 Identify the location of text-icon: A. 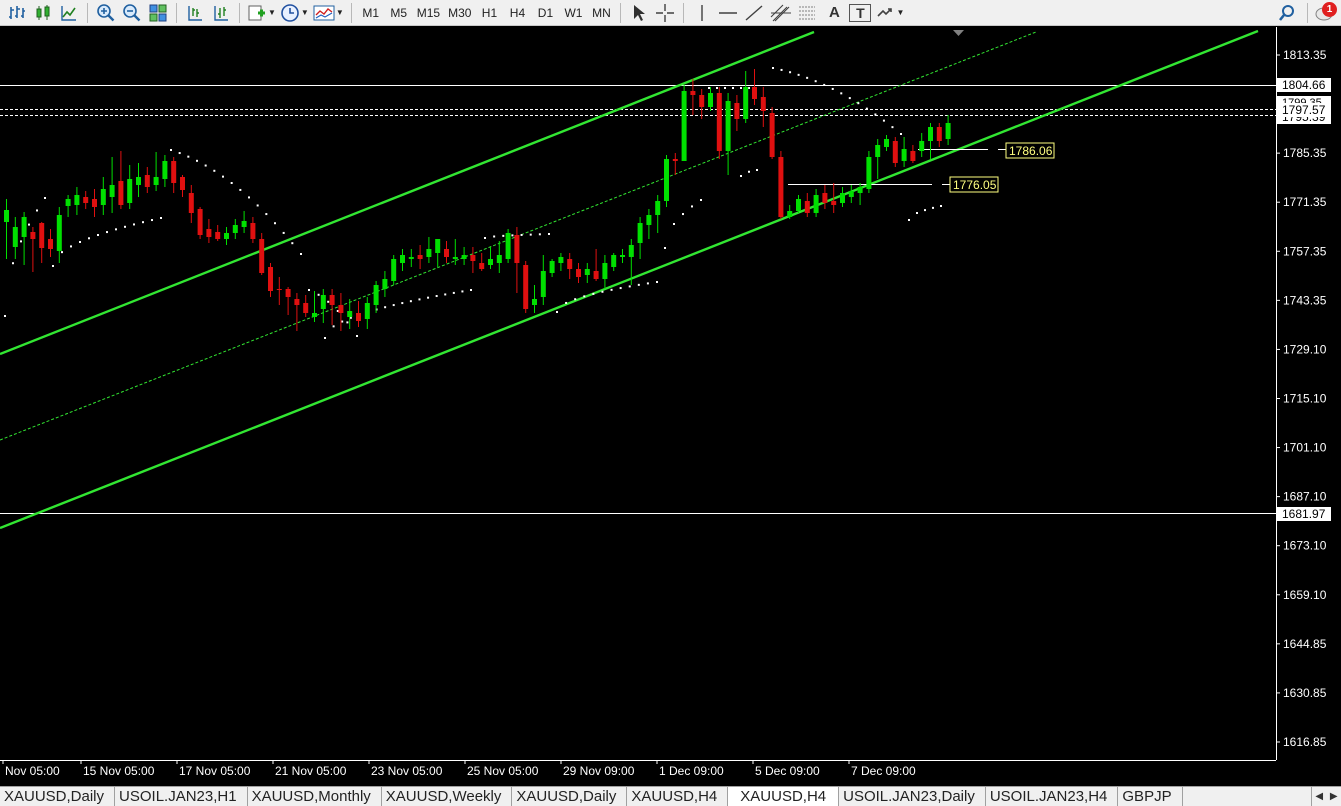
(834, 13).